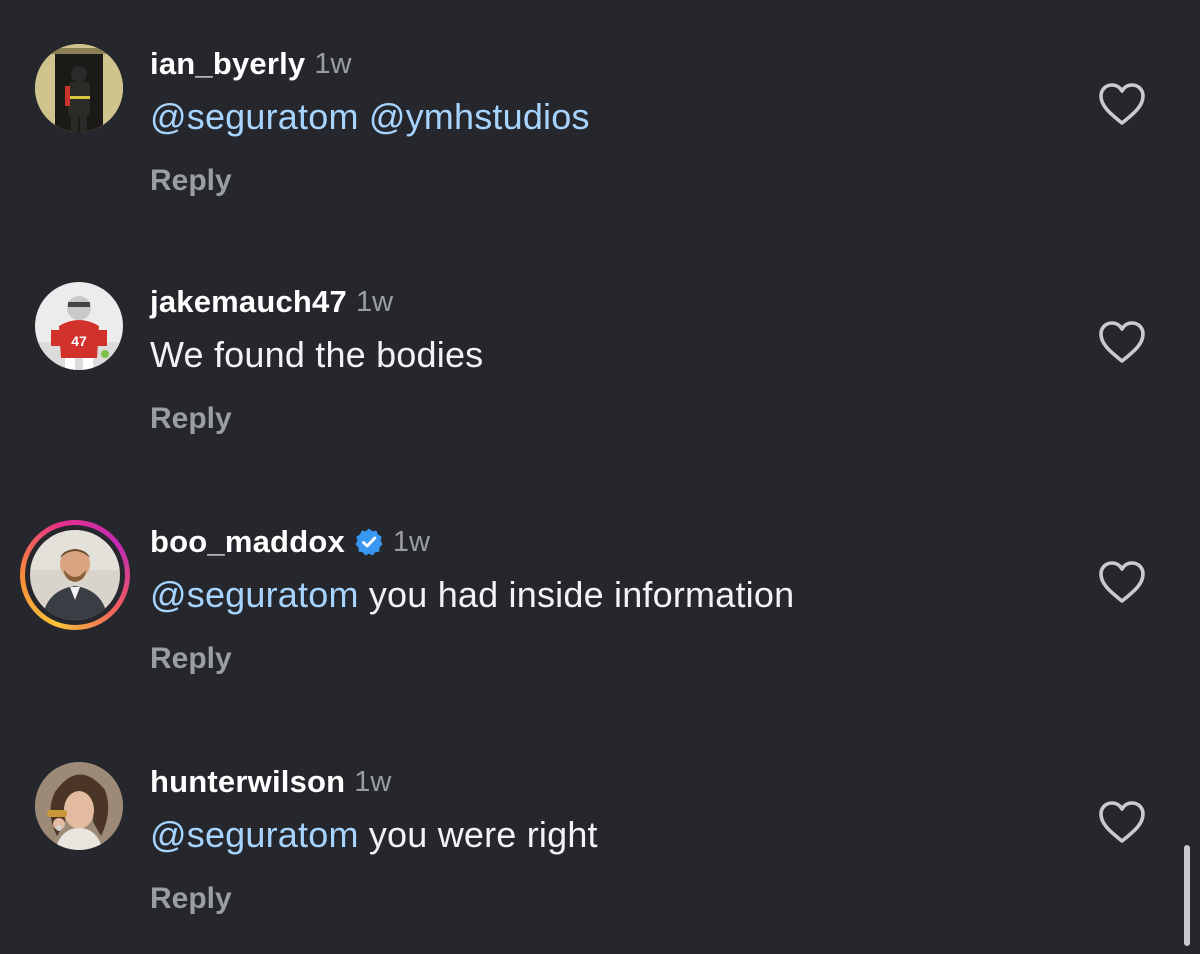 Image resolution: width=1200 pixels, height=954 pixels. I want to click on comment-text: @seguratom @ymhstudios, so click(370, 117).